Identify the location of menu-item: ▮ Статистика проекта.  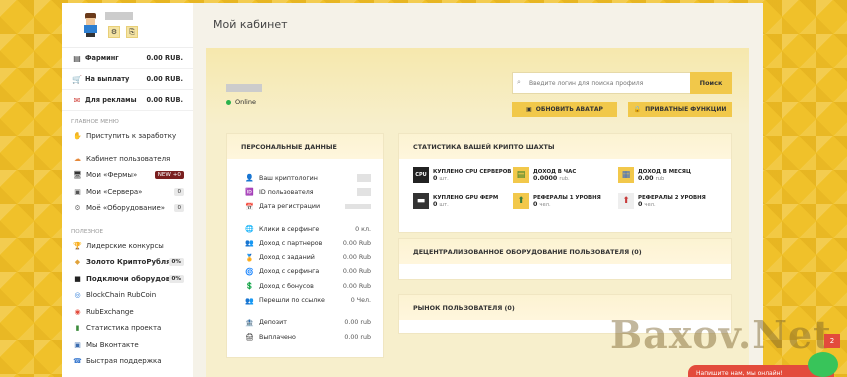
(127, 328).